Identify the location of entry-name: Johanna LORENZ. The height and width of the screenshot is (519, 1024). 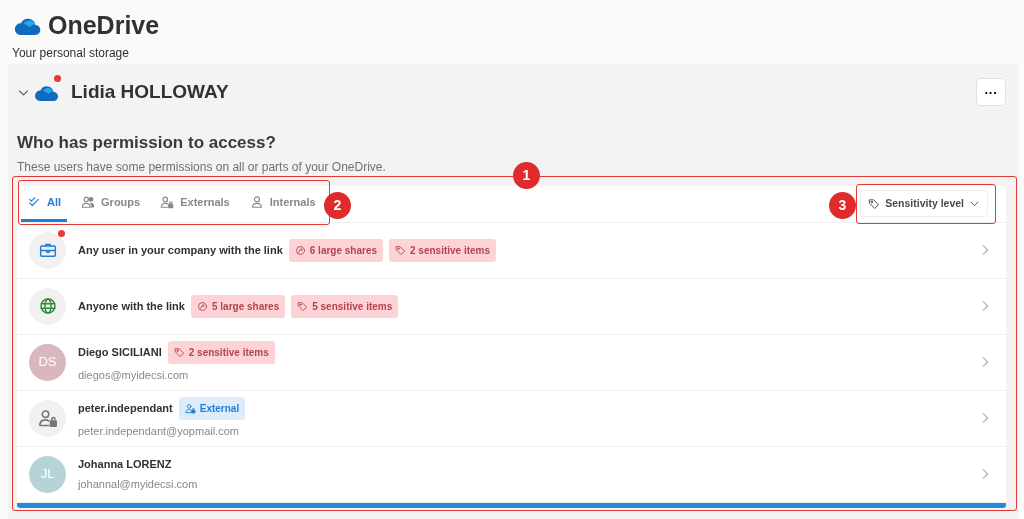
(125, 464).